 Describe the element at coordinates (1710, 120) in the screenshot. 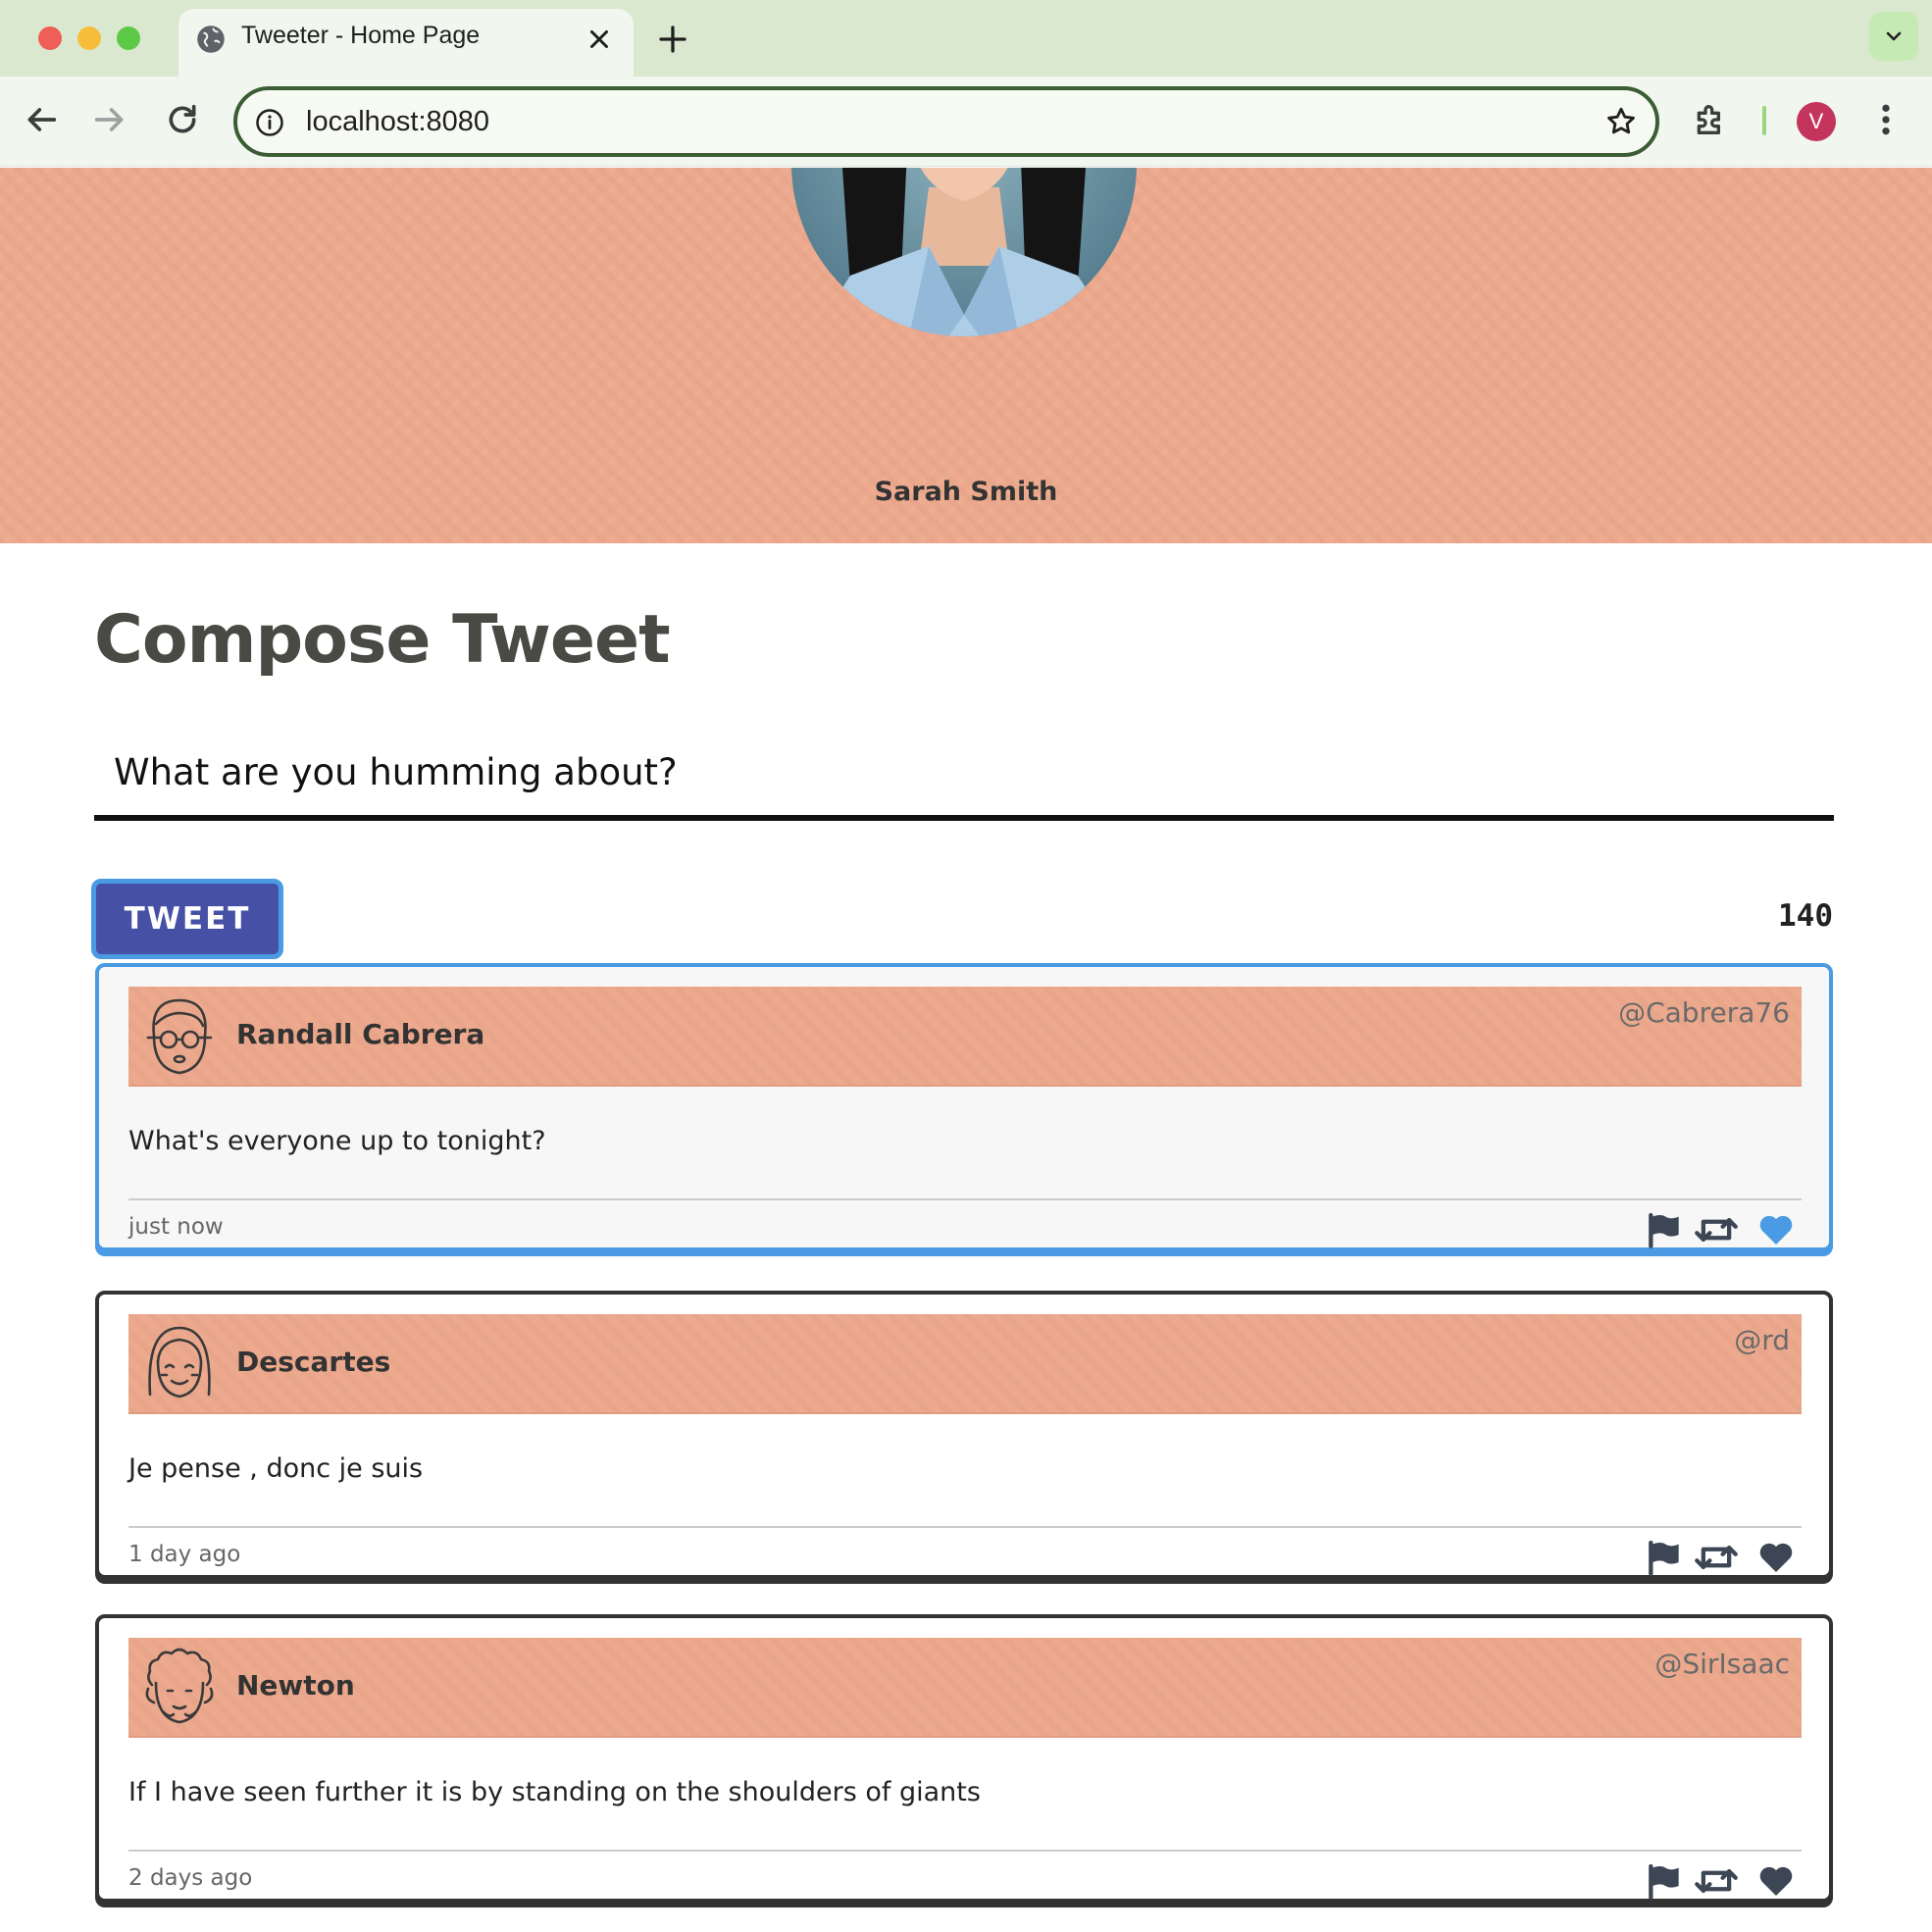

I see `extensions-puzzle-icon` at that location.